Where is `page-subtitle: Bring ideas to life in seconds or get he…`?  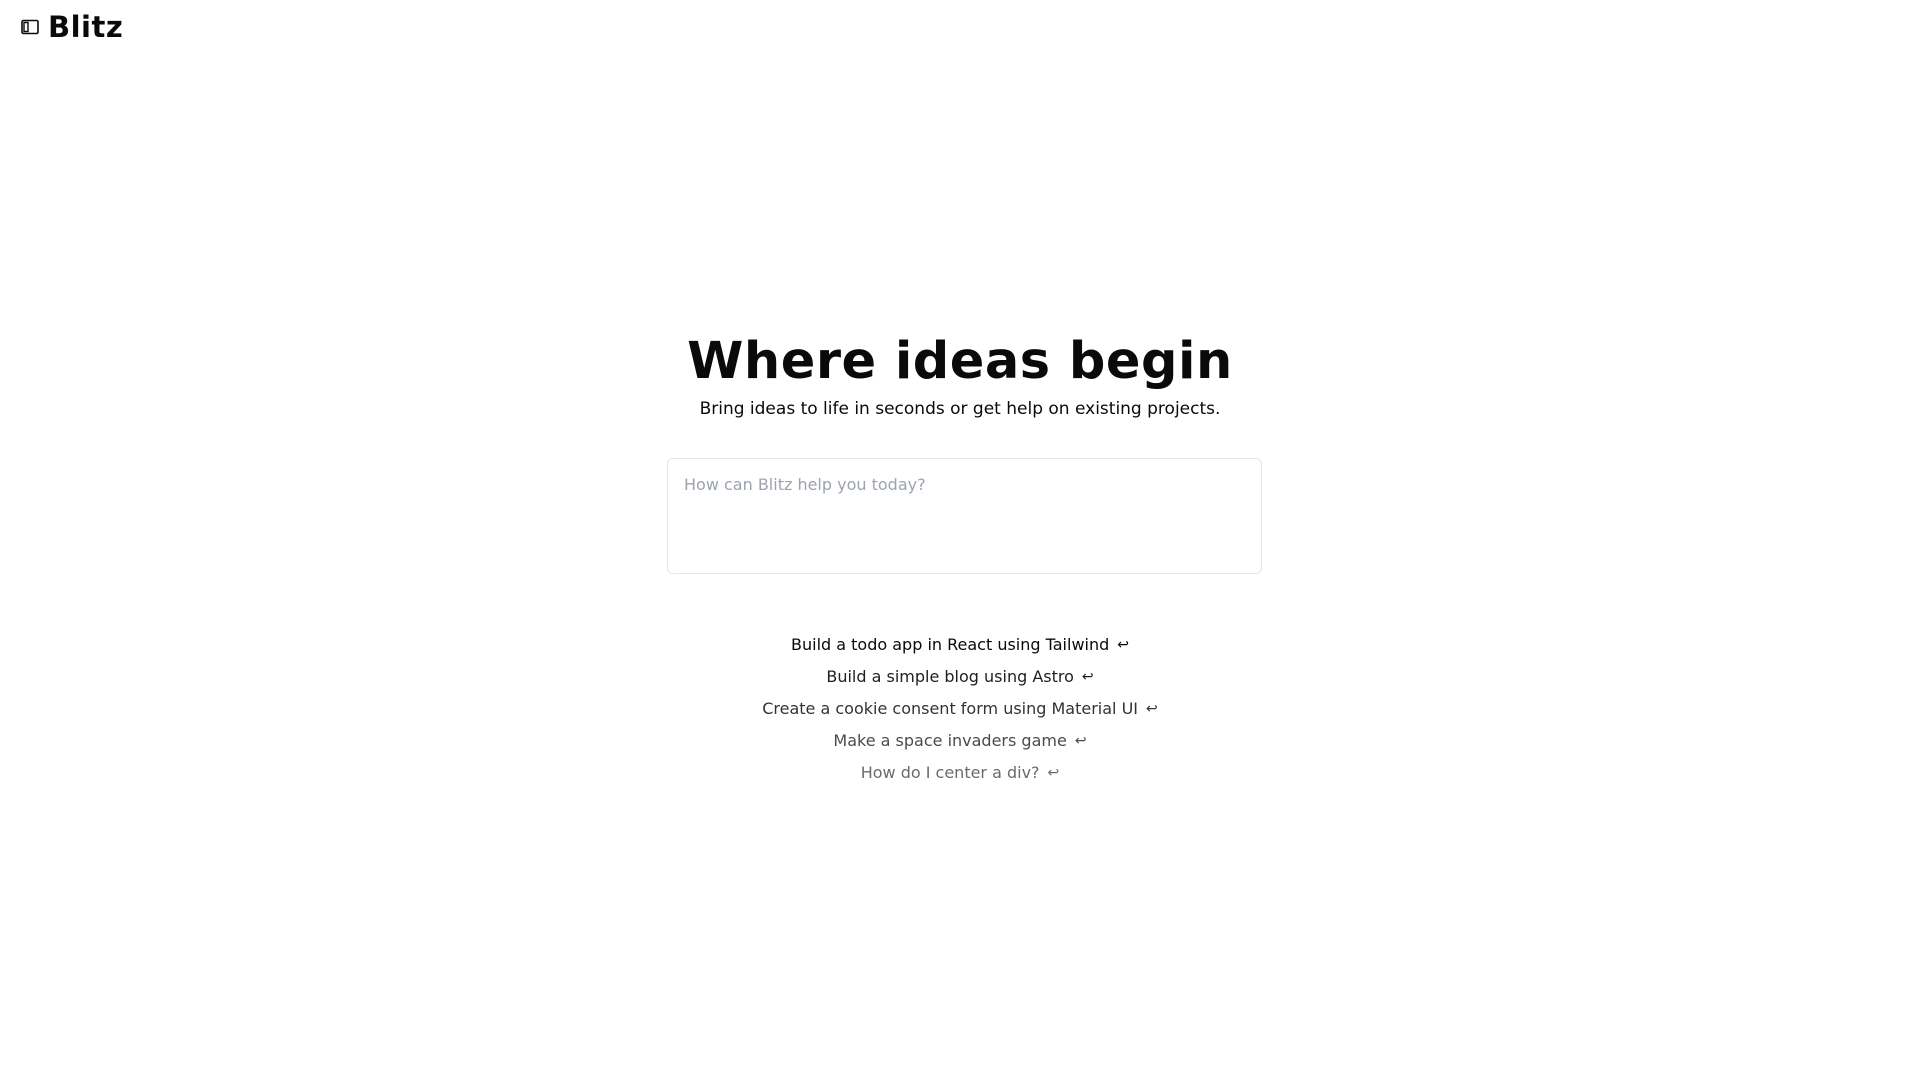 page-subtitle: Bring ideas to life in seconds or get he… is located at coordinates (960, 409).